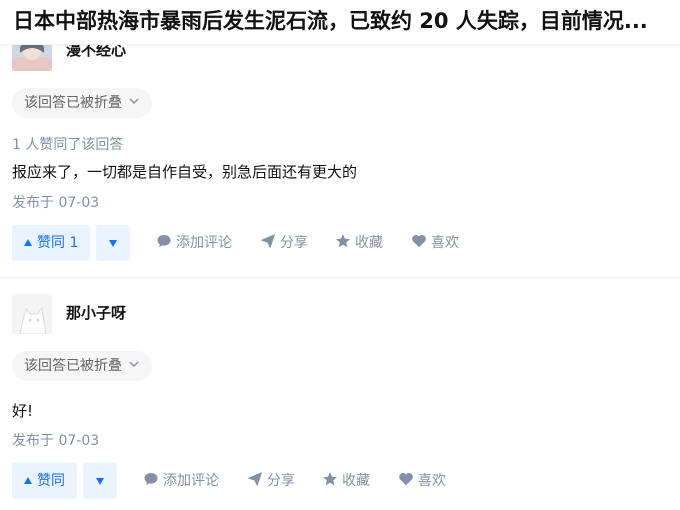  I want to click on vote-up-button: 赞同 1, so click(51, 243).